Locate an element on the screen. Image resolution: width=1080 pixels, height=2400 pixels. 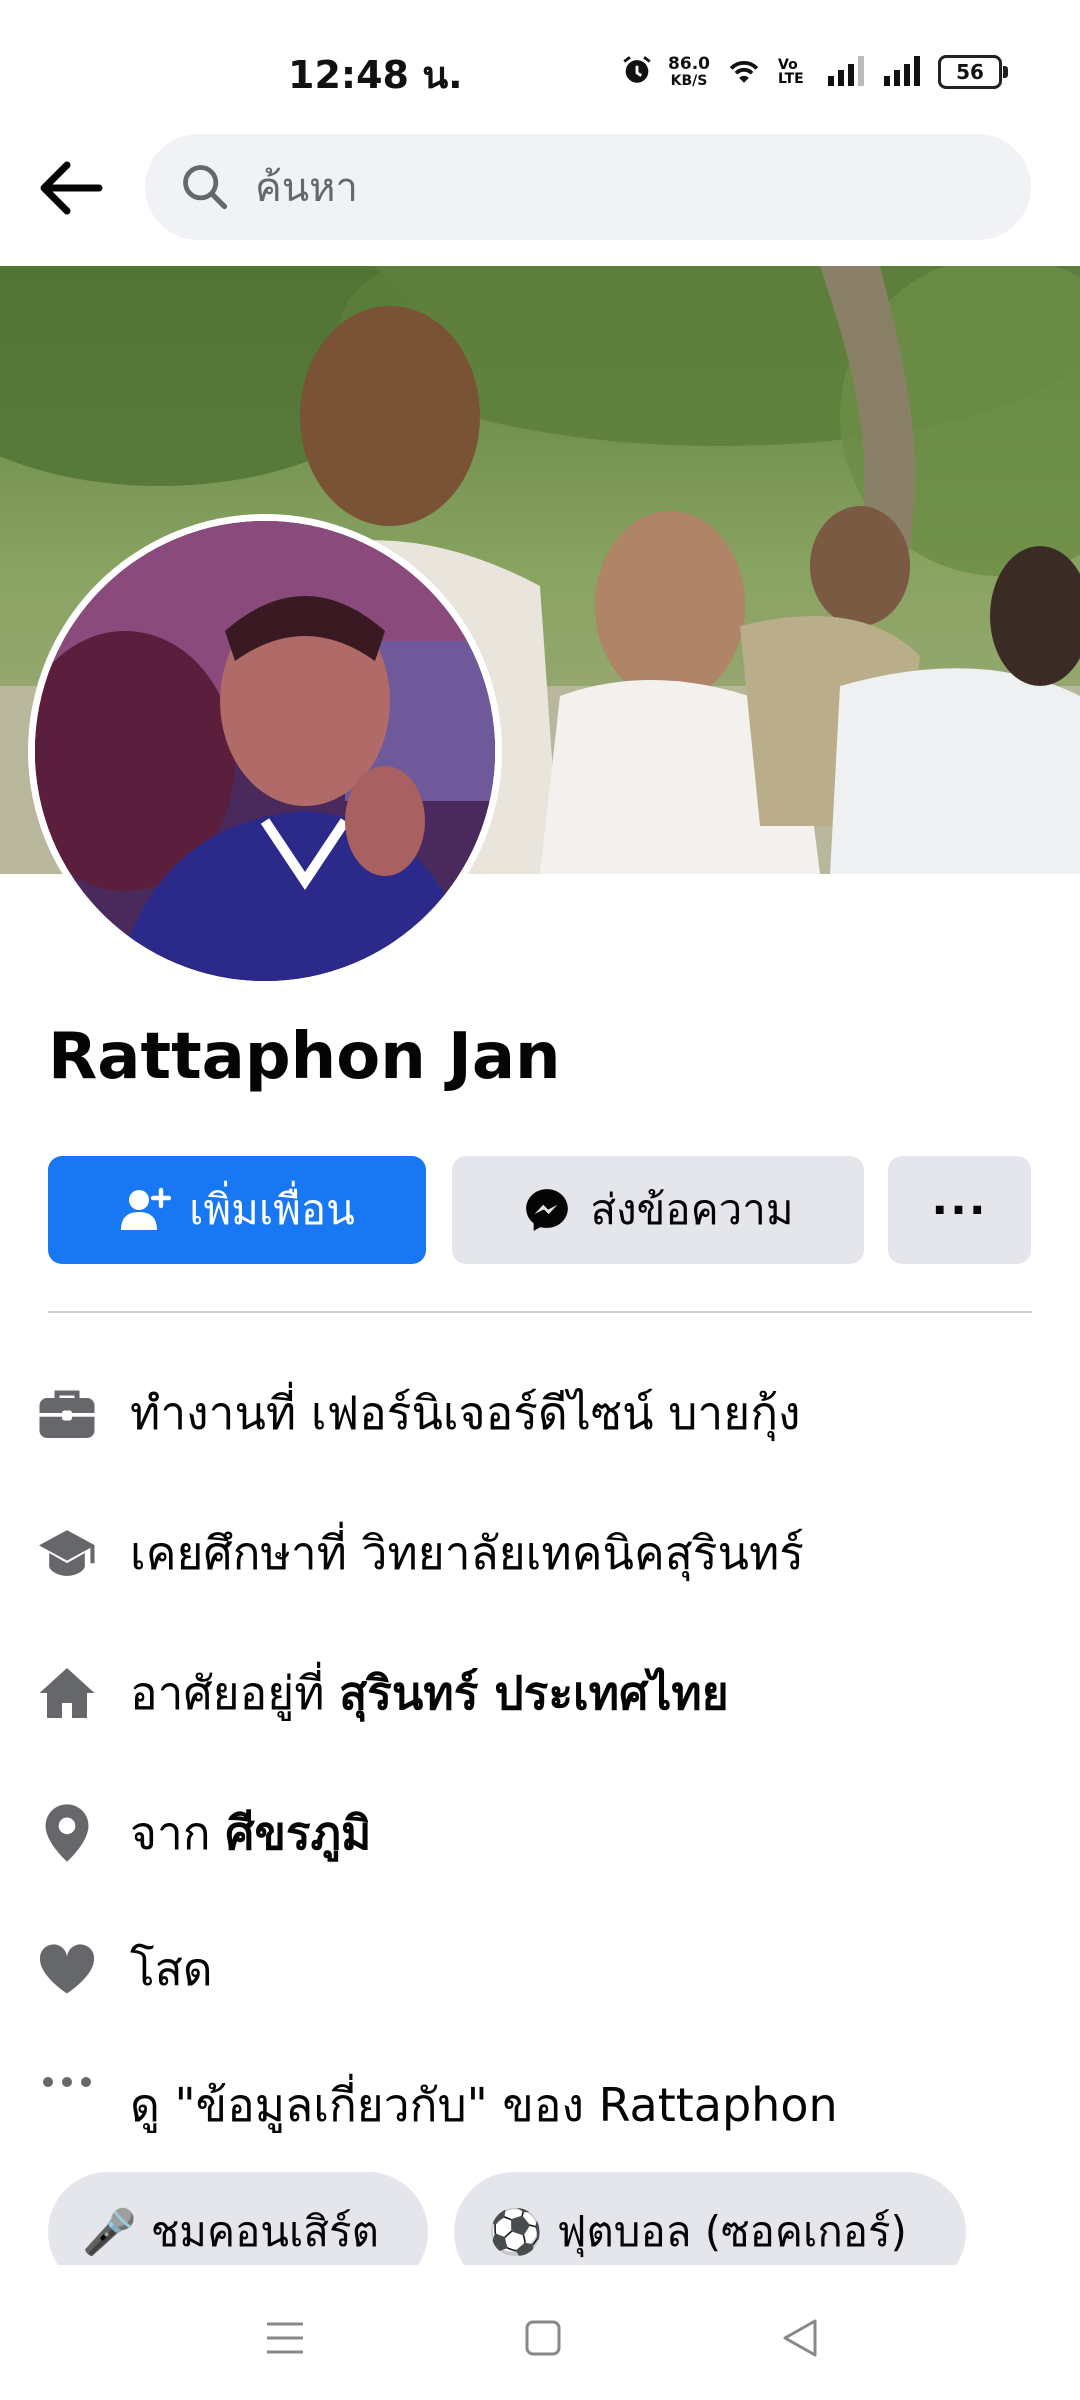
interest-label: ชมคอนเสิร์ต is located at coordinates (264, 2231).